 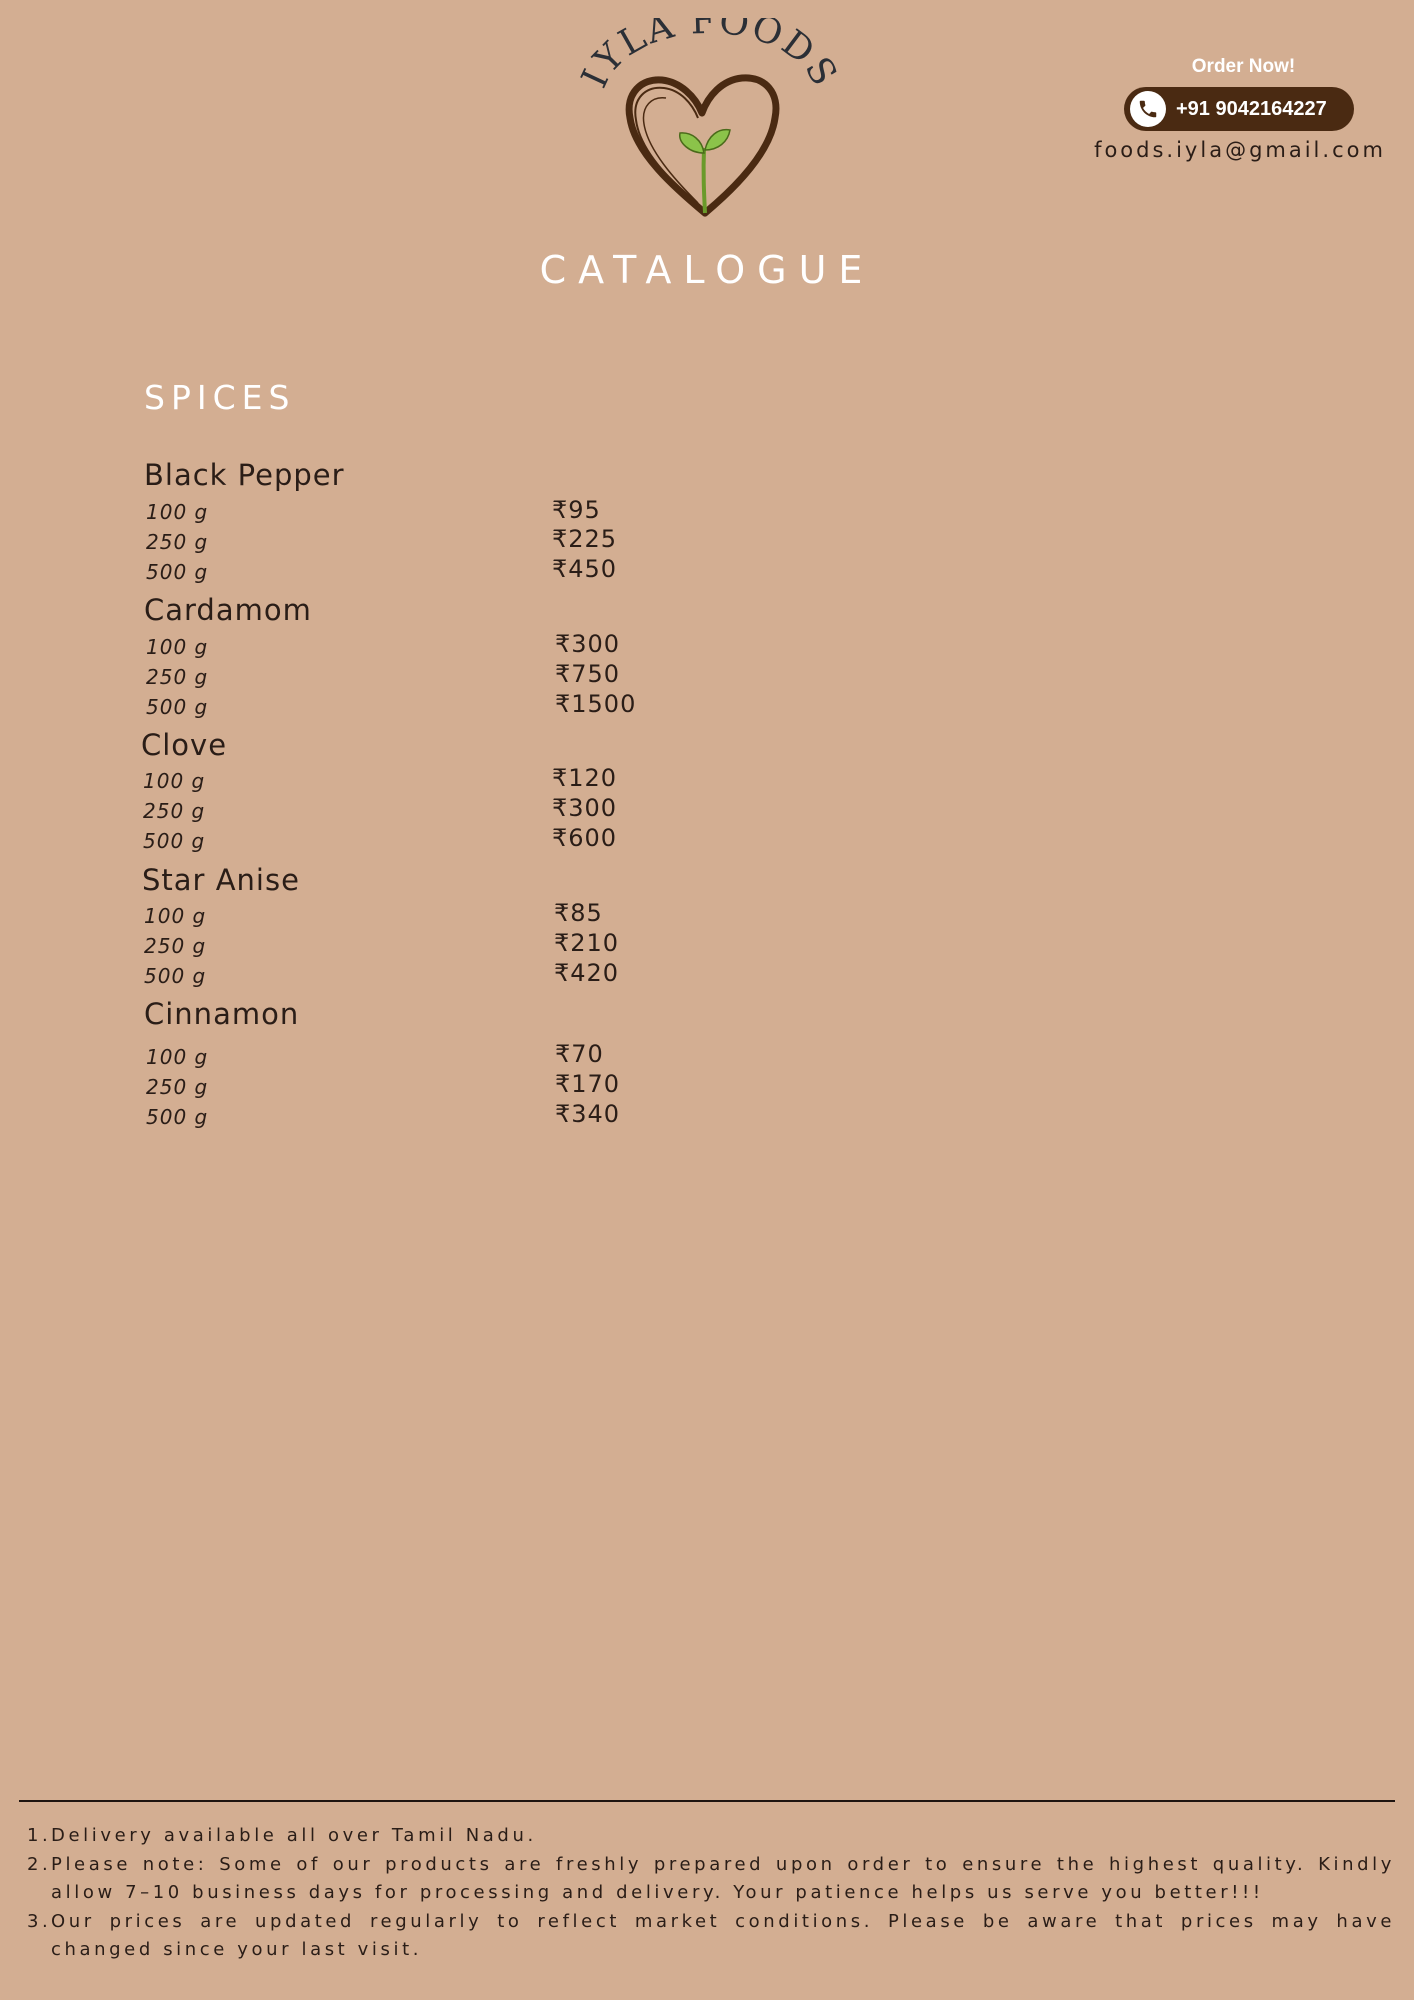 I want to click on product-name: Cinnamon, so click(x=222, y=1014).